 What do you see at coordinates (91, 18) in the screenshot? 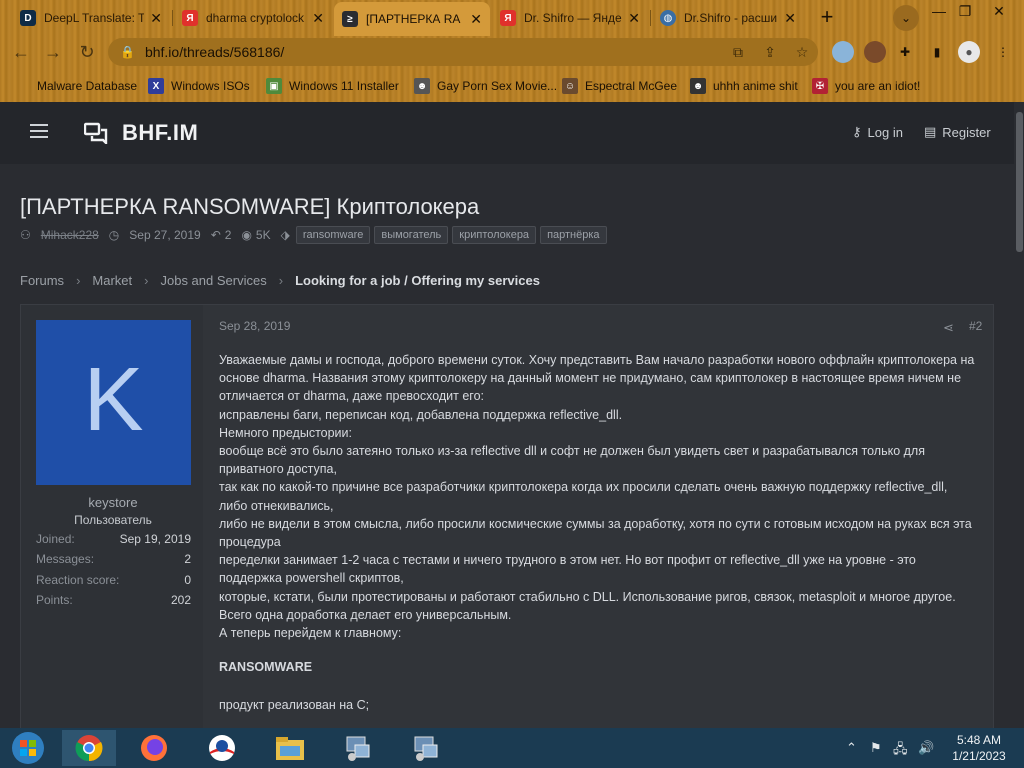
I see `tab-deepl: D DeepL Translate: T ✕` at bounding box center [91, 18].